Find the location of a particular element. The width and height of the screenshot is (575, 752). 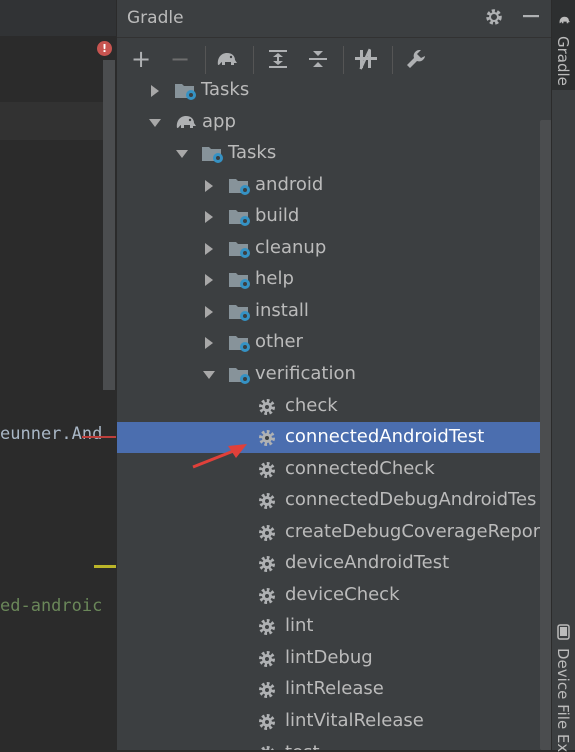

collapse-all-icon is located at coordinates (318, 59).